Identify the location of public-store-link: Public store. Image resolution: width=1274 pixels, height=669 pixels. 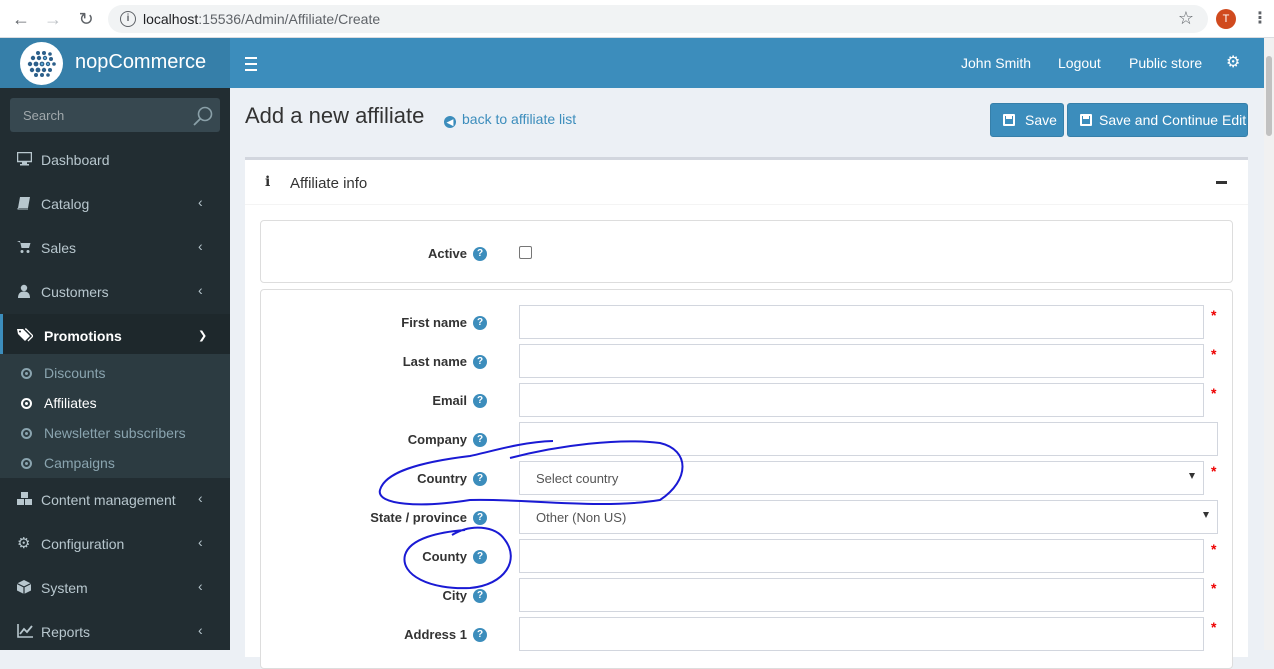
(1165, 63).